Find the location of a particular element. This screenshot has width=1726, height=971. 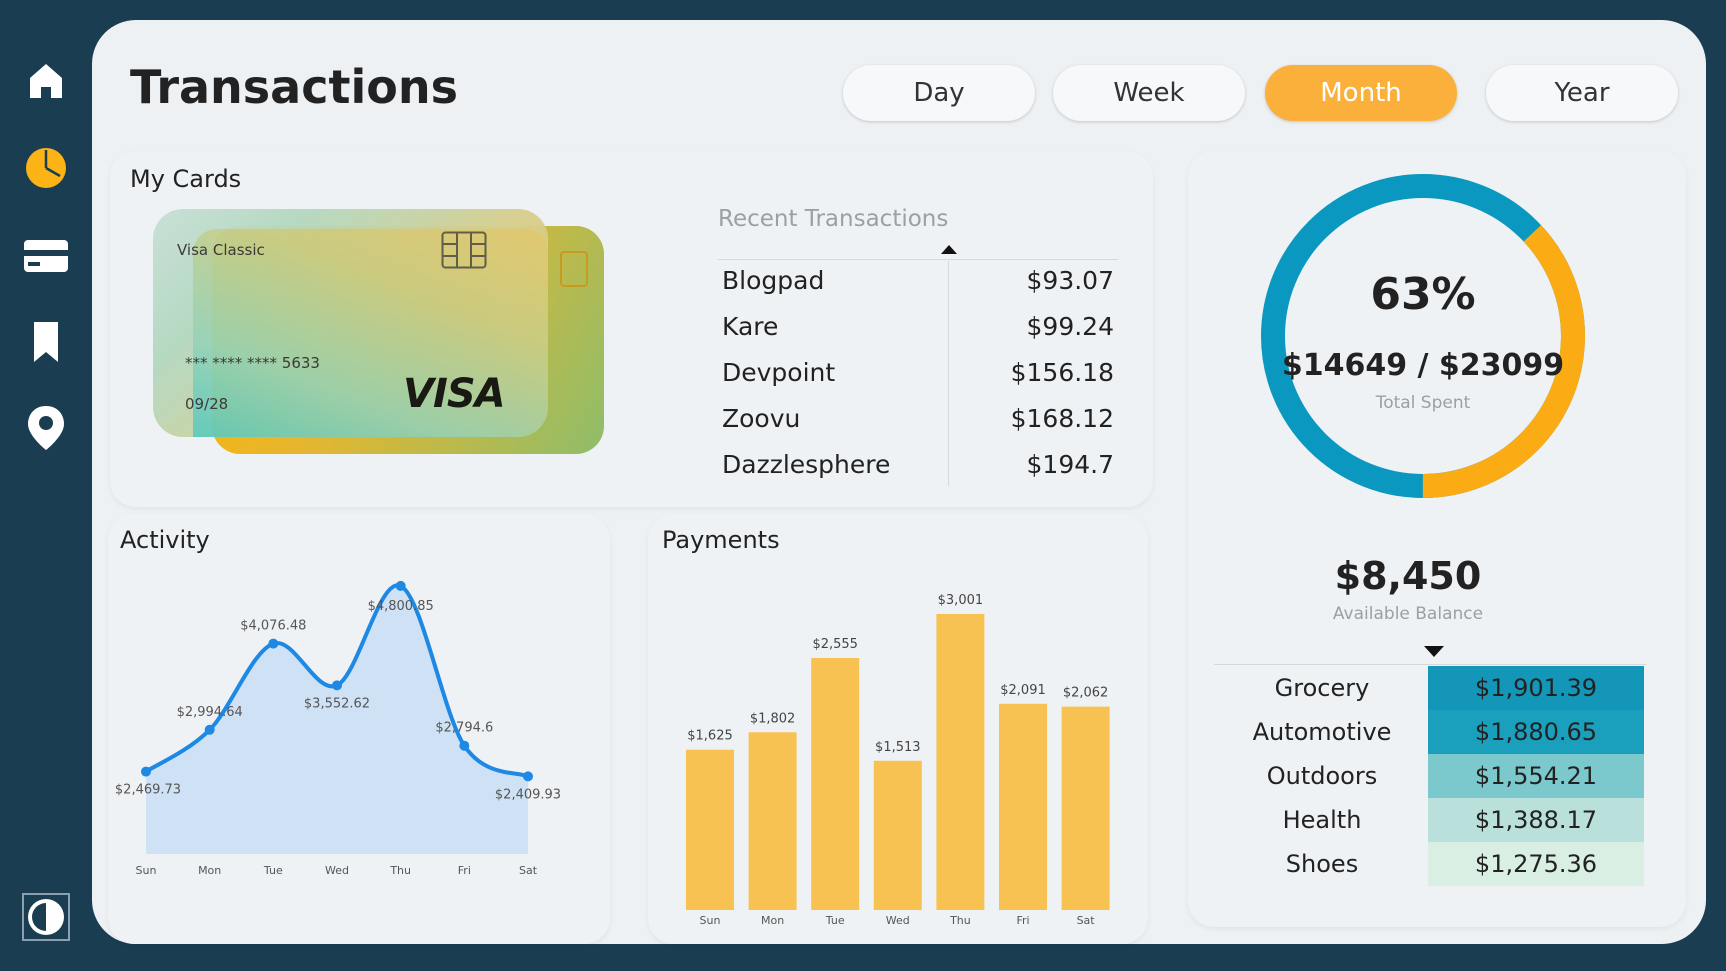

activity-data-label: $4,076.48 is located at coordinates (273, 626).